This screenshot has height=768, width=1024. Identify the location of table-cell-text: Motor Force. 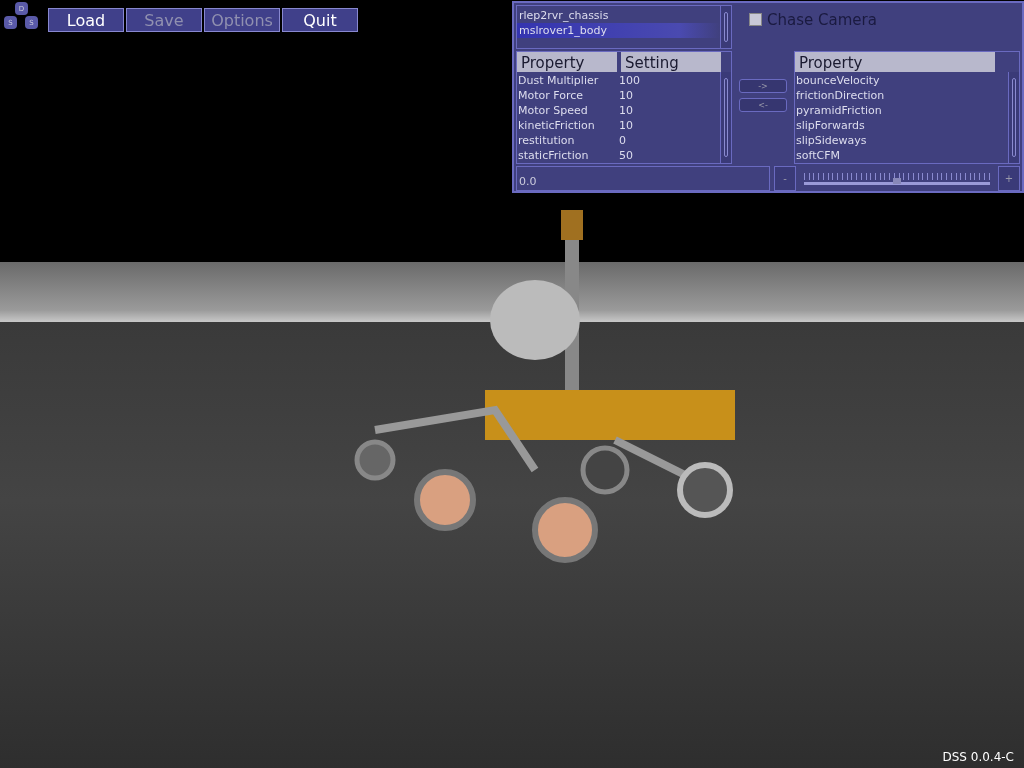
(551, 95).